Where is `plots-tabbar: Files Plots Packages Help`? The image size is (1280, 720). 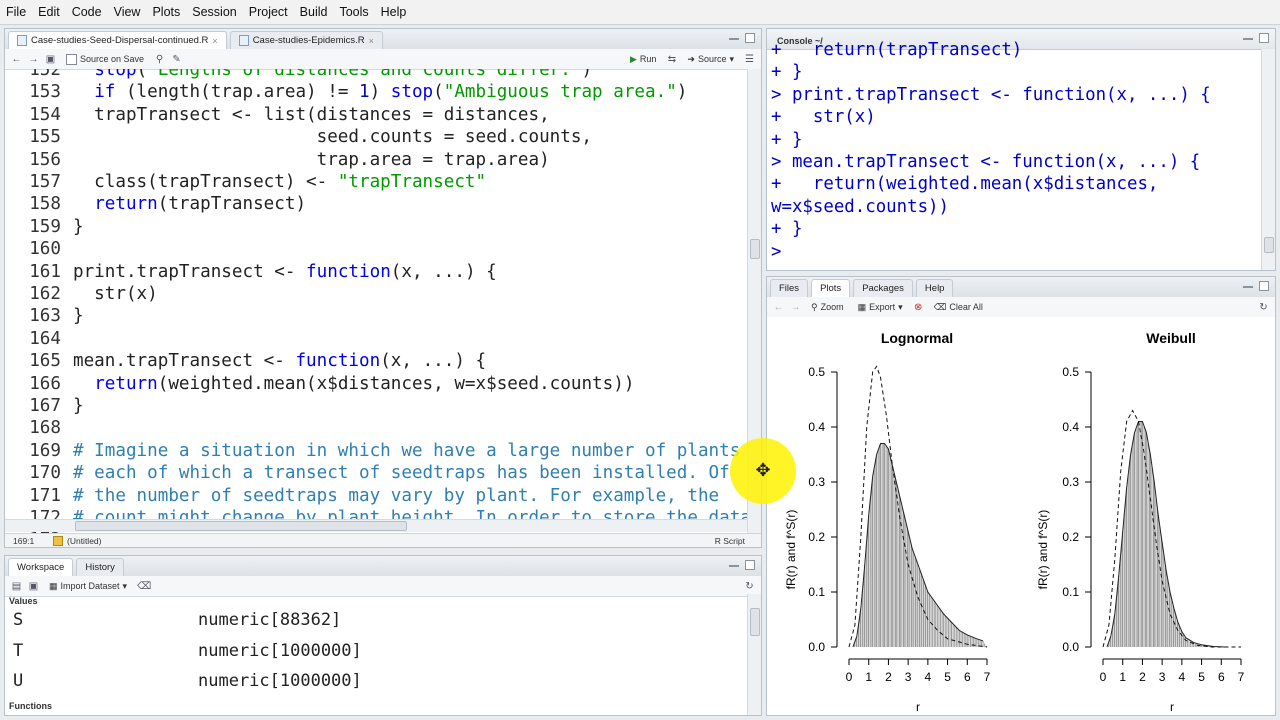
plots-tabbar: Files Plots Packages Help is located at coordinates (1021, 287).